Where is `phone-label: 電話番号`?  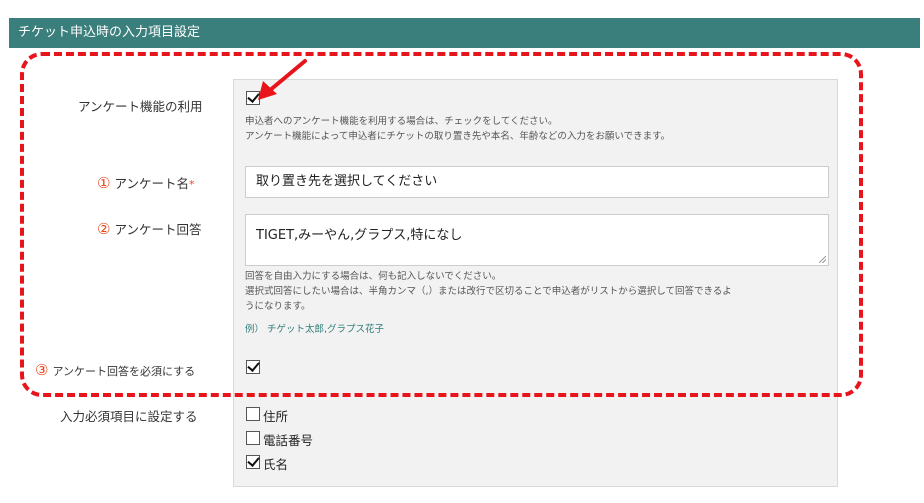 phone-label: 電話番号 is located at coordinates (288, 439).